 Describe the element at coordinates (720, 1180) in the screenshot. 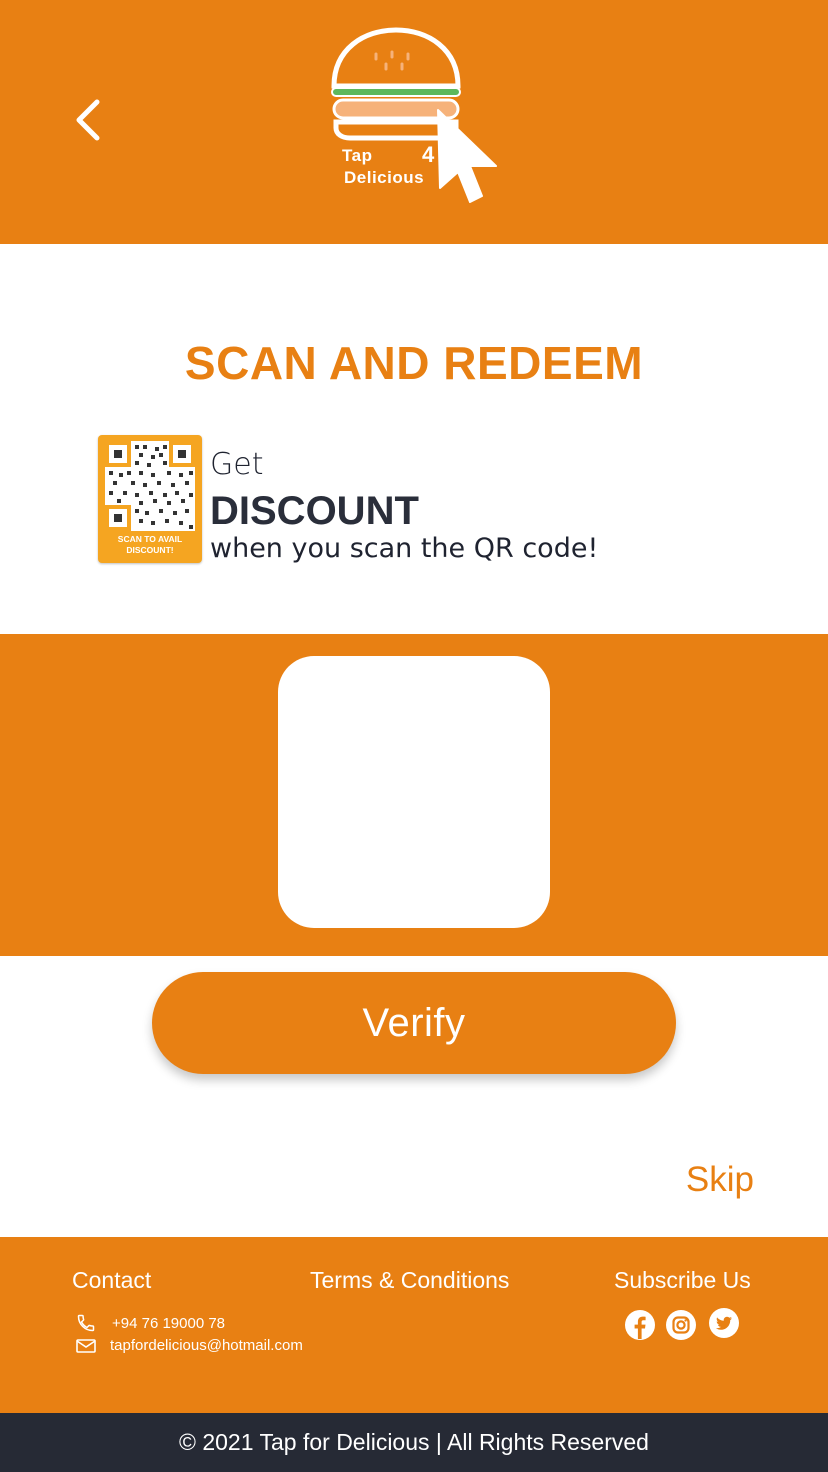

I see `skip-link: Skip` at that location.